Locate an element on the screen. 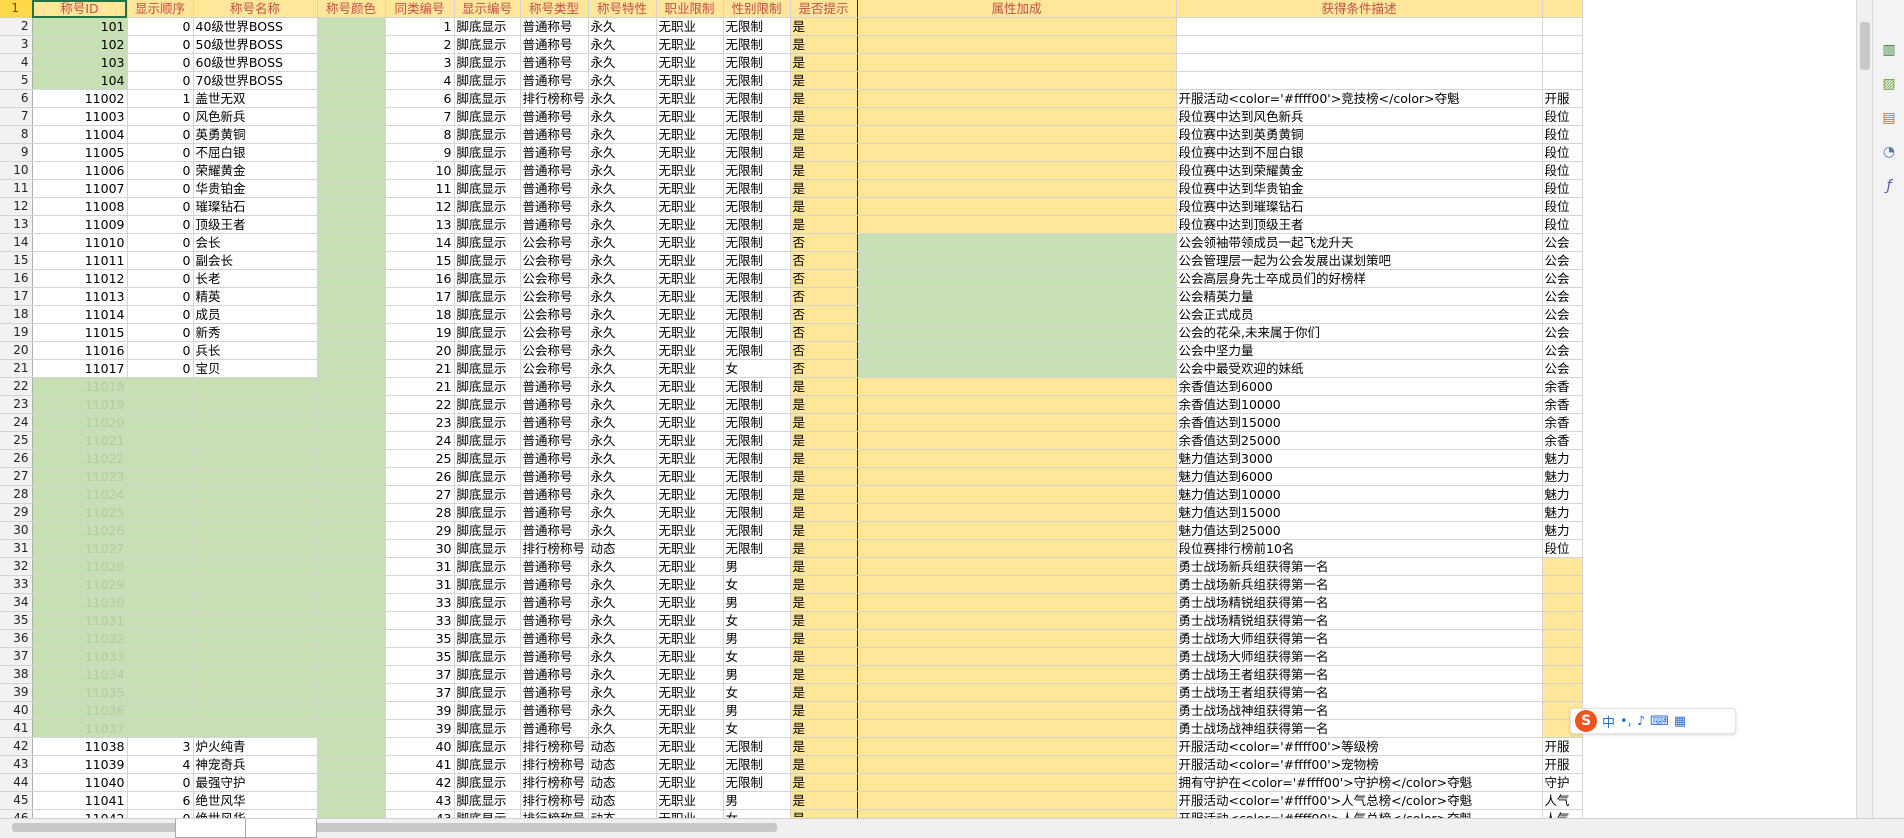 This screenshot has height=838, width=1904. row-number: 16 is located at coordinates (16, 278).